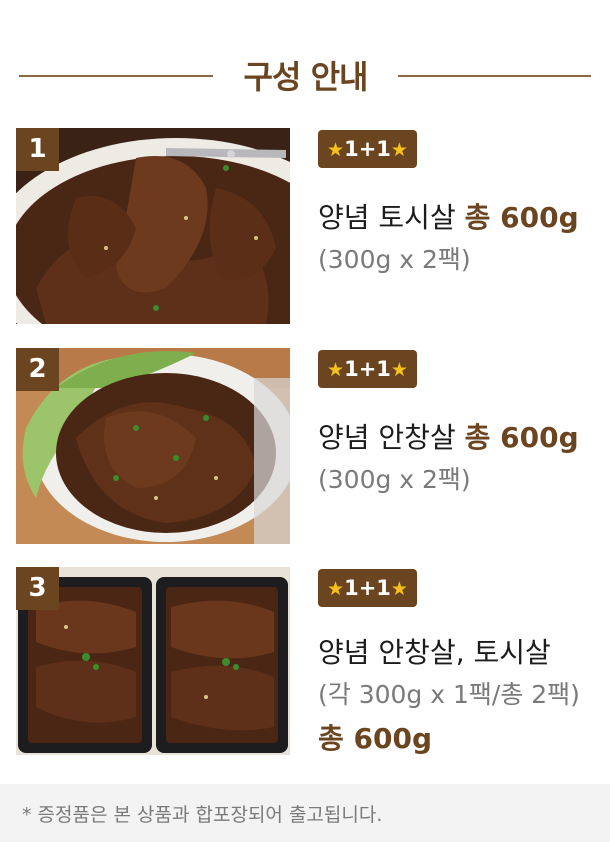 The image size is (610, 842). Describe the element at coordinates (448, 437) in the screenshot. I see `product-name: 양념 안창살 총 600g` at that location.